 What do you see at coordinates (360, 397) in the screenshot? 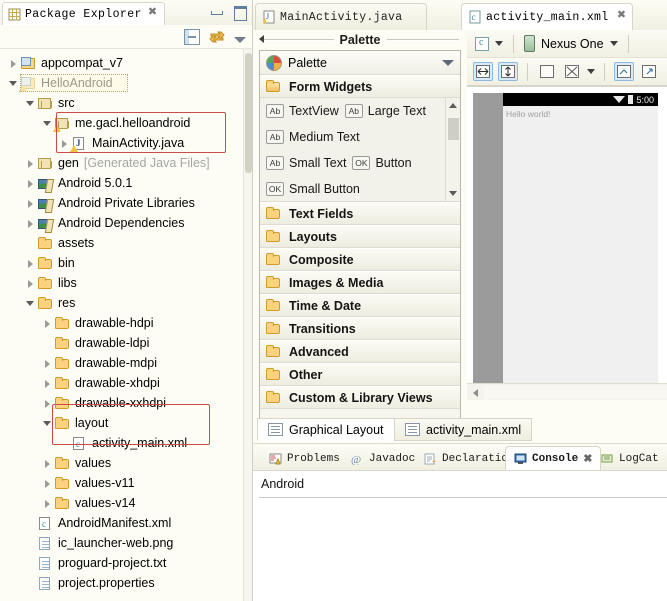
I see `palette-category-custom-library-views: Custom & Library Views` at bounding box center [360, 397].